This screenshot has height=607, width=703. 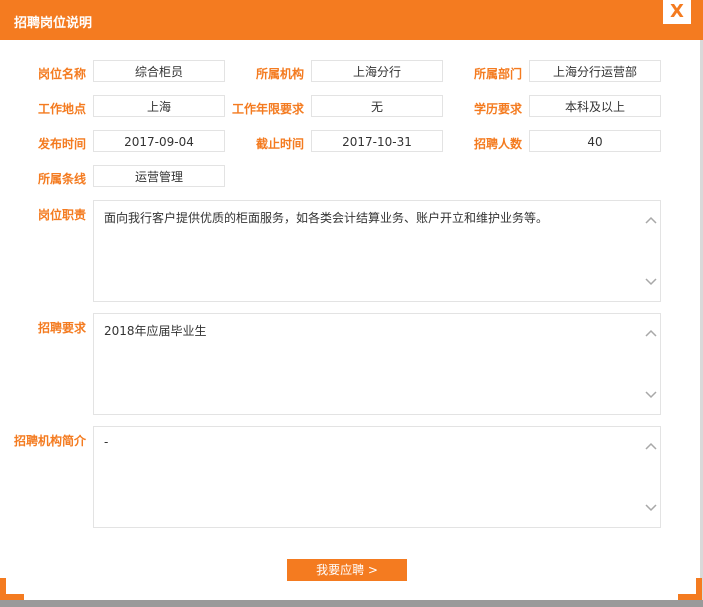 I want to click on experience-label: 工作年限要求, so click(x=268, y=109).